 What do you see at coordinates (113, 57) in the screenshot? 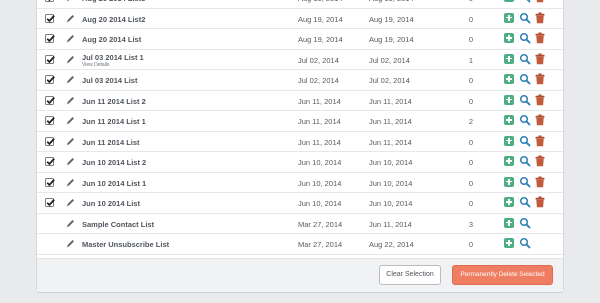
I see `list-name-link: Jul 03 2014 List 1` at bounding box center [113, 57].